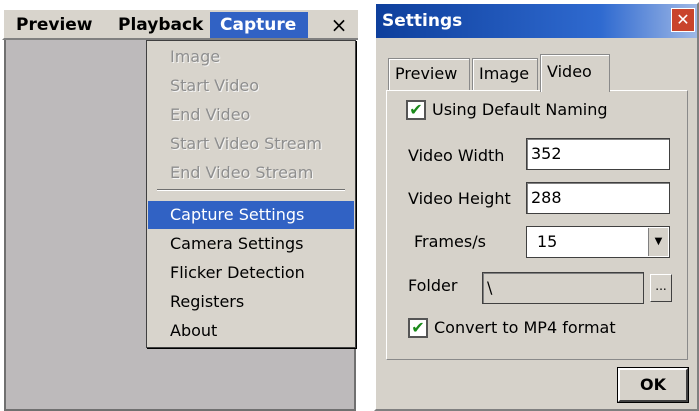 The height and width of the screenshot is (411, 699). I want to click on menu-item-registers: Registers, so click(251, 302).